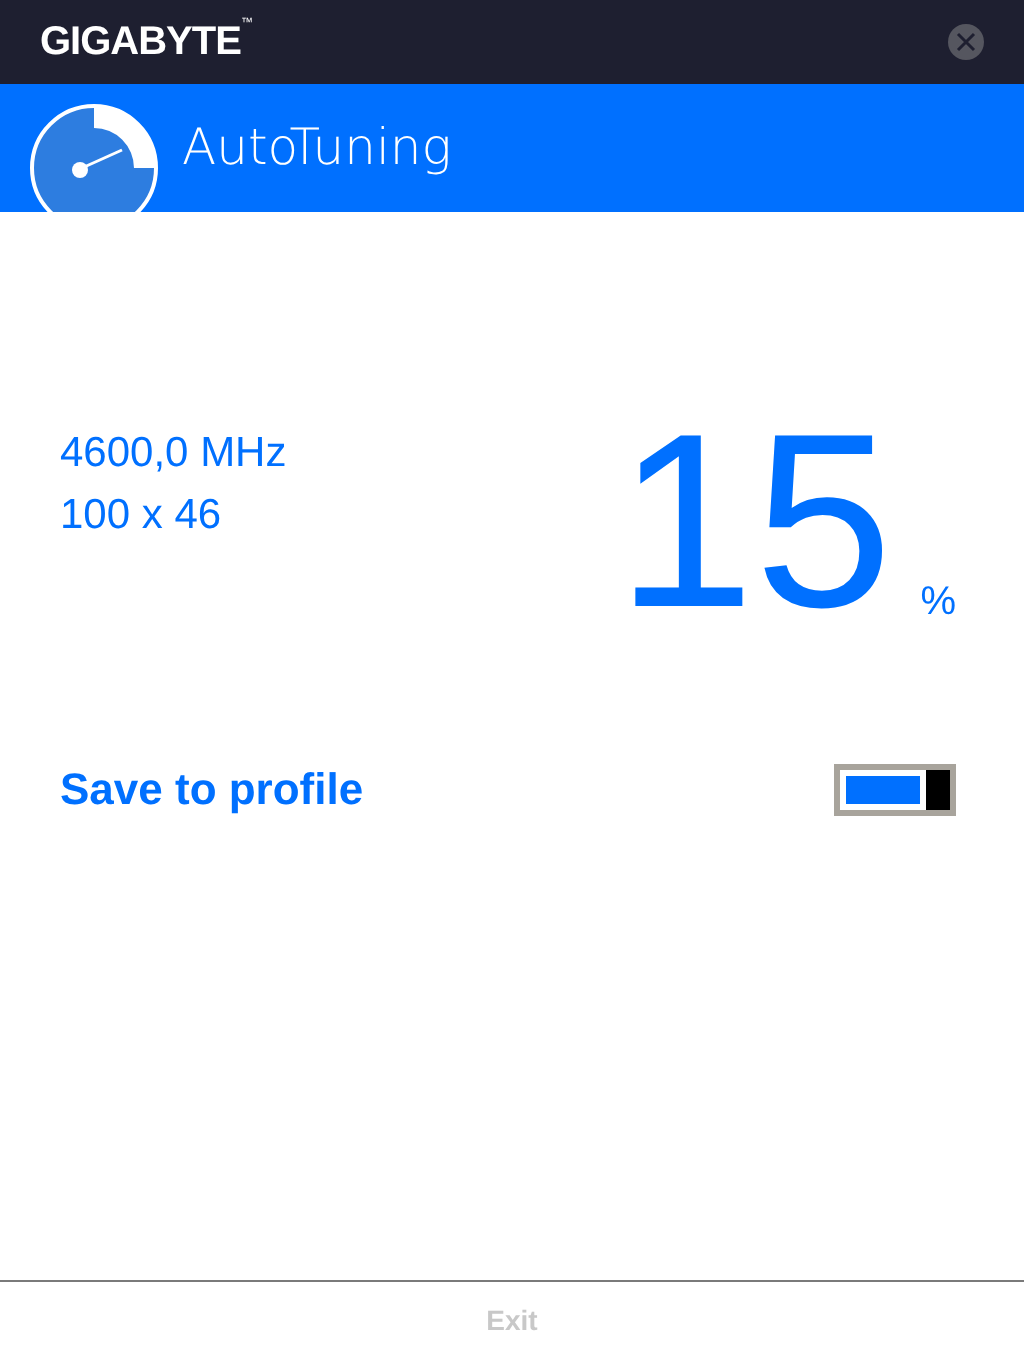 Image resolution: width=1024 pixels, height=1360 pixels. What do you see at coordinates (173, 454) in the screenshot?
I see `reading-text: 4600,0 MHz` at bounding box center [173, 454].